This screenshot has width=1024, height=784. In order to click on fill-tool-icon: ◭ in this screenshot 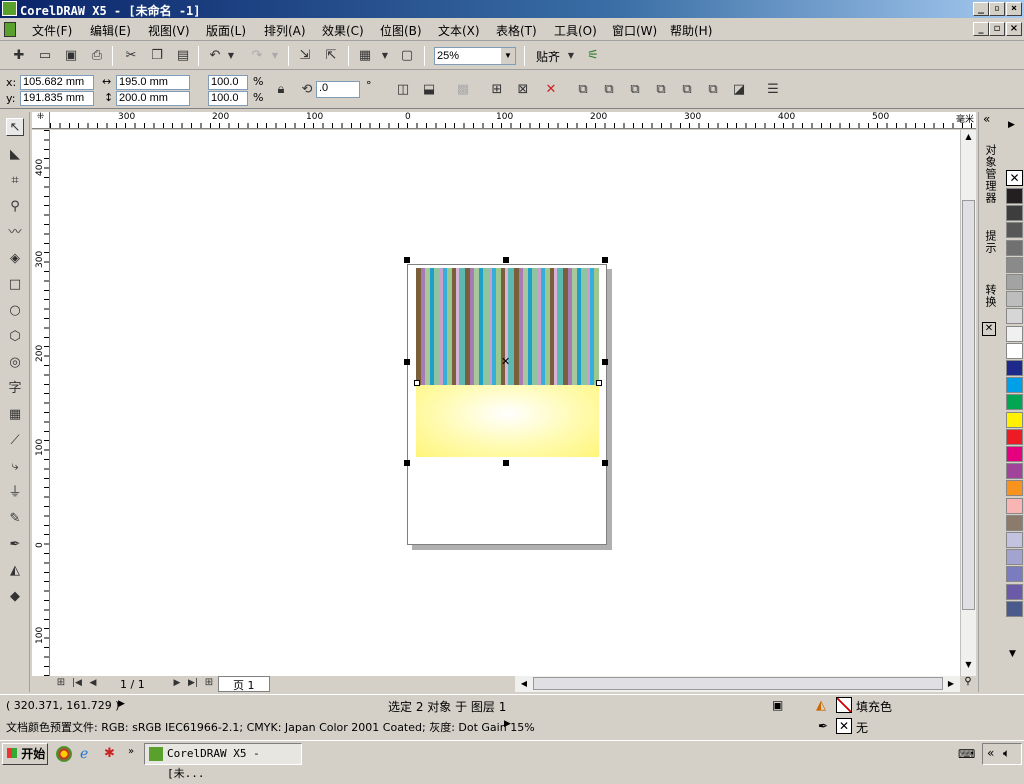, I will do `click(15, 571)`.